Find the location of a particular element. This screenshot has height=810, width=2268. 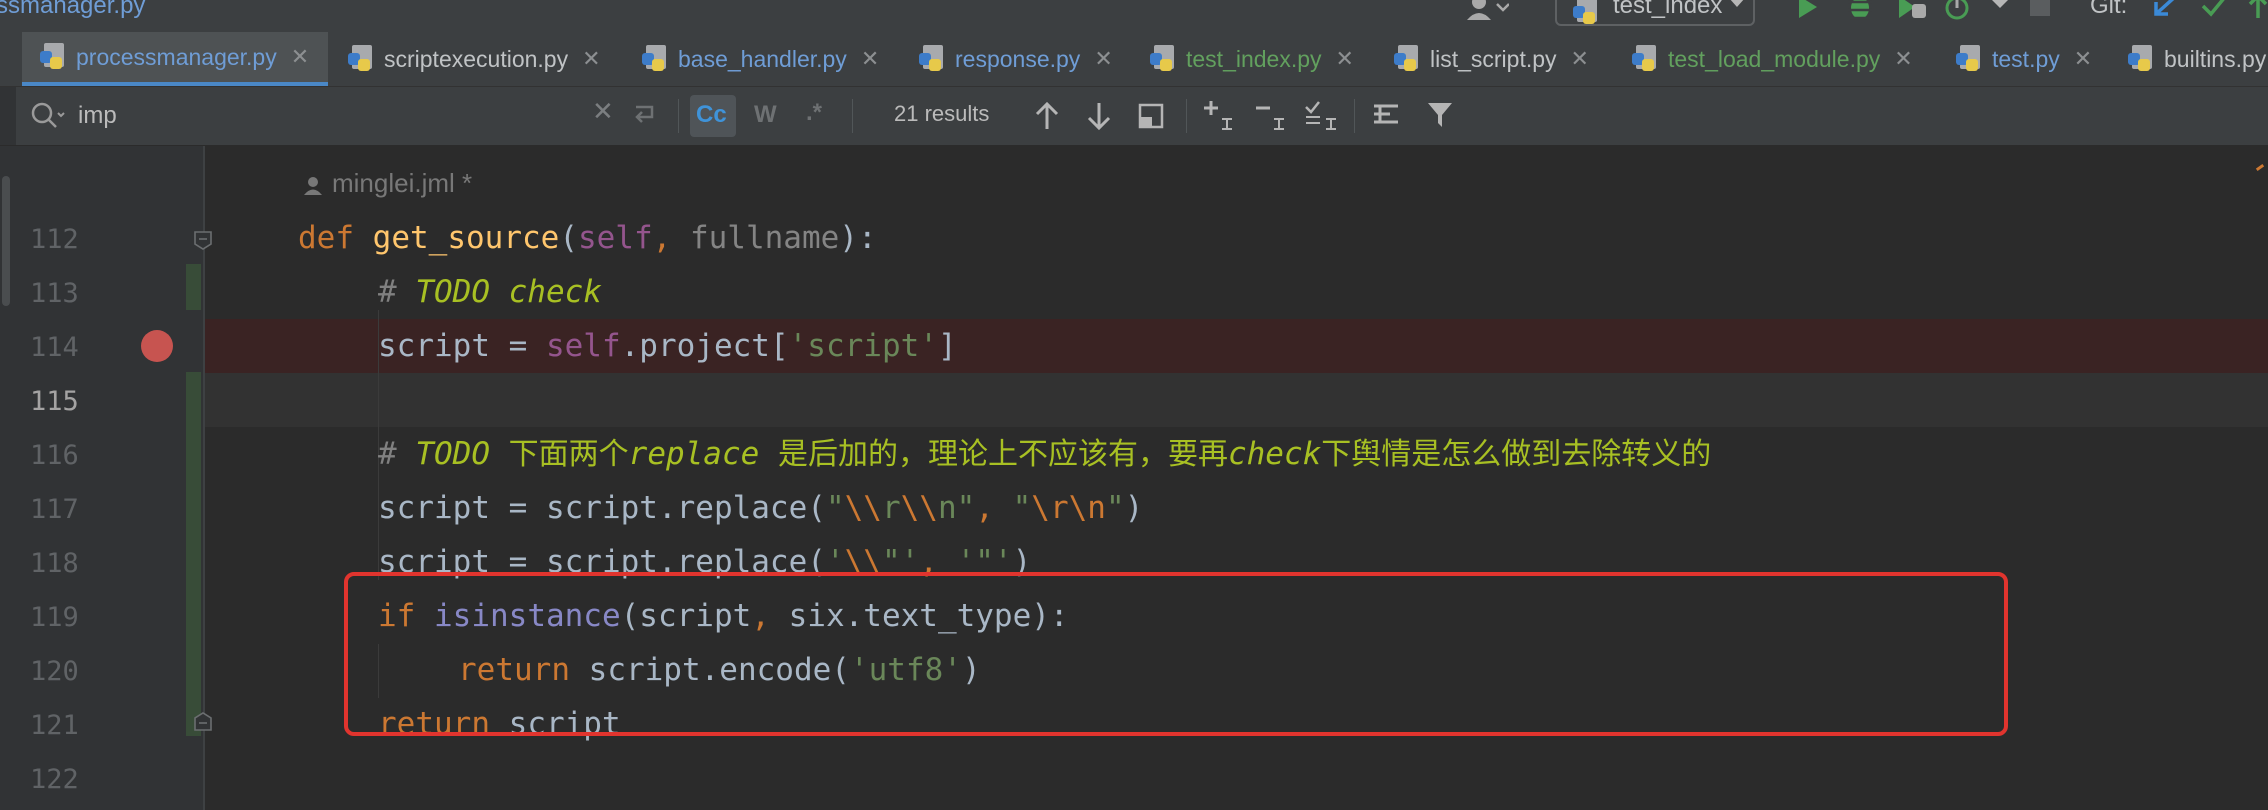

code-token: TODO is located at coordinates (462, 454).